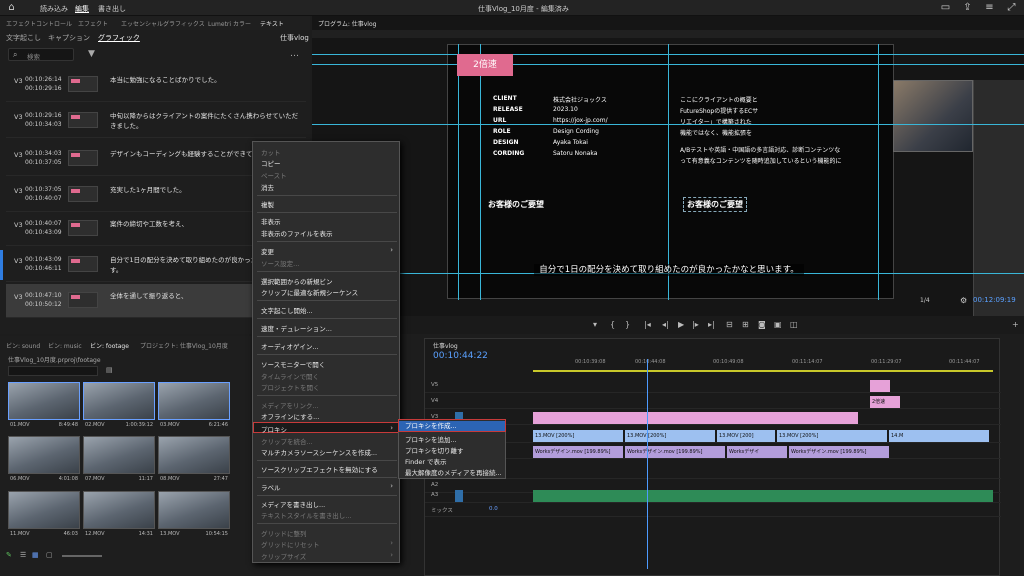 Image resolution: width=1024 pixels, height=576 pixels. Describe the element at coordinates (274, 429) in the screenshot. I see `menu-item-proxy: プロキシ` at that location.